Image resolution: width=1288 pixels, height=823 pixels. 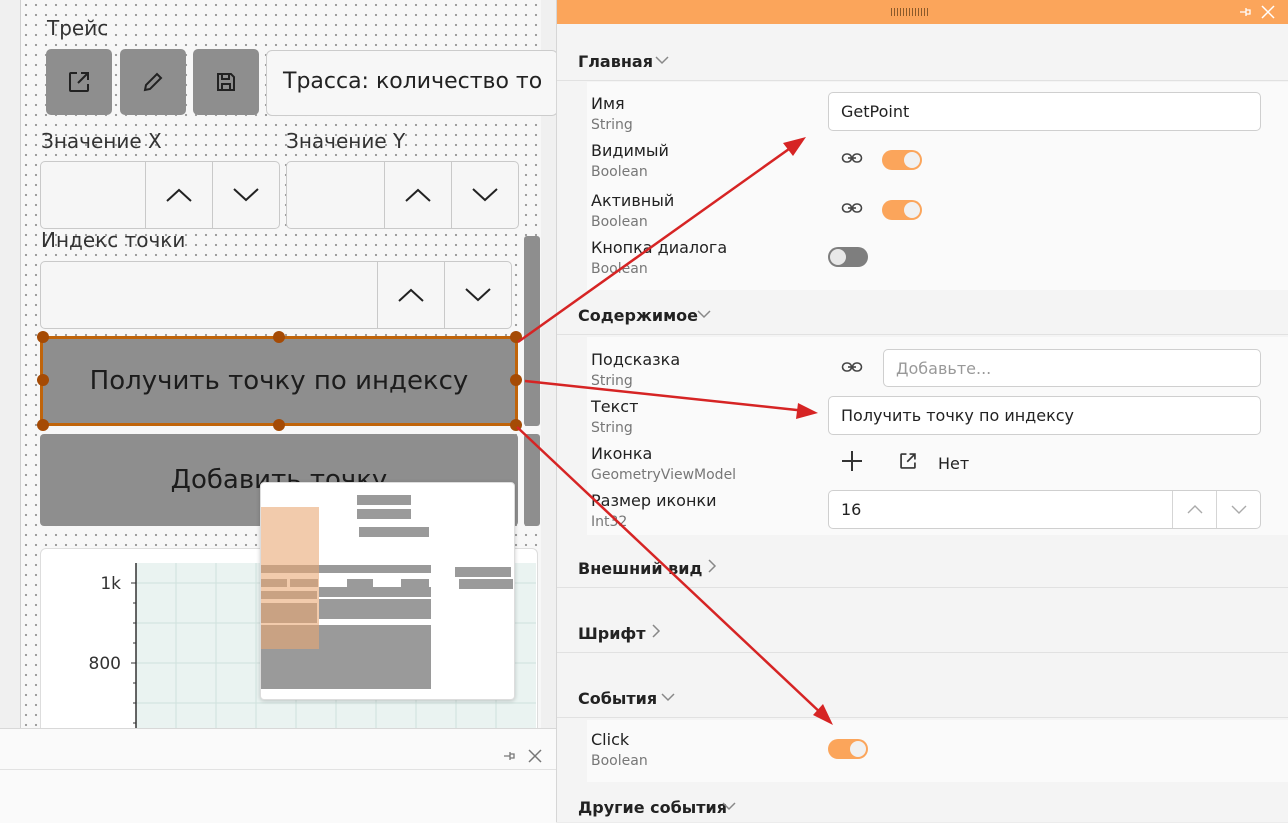 I want to click on prop-visible-label: Видимый, so click(x=630, y=150).